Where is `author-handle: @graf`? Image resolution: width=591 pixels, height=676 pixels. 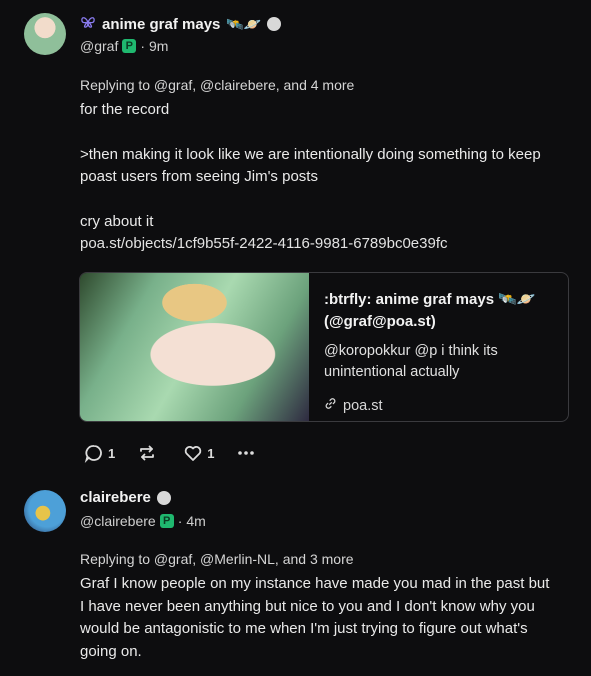
author-handle: @graf is located at coordinates (99, 46).